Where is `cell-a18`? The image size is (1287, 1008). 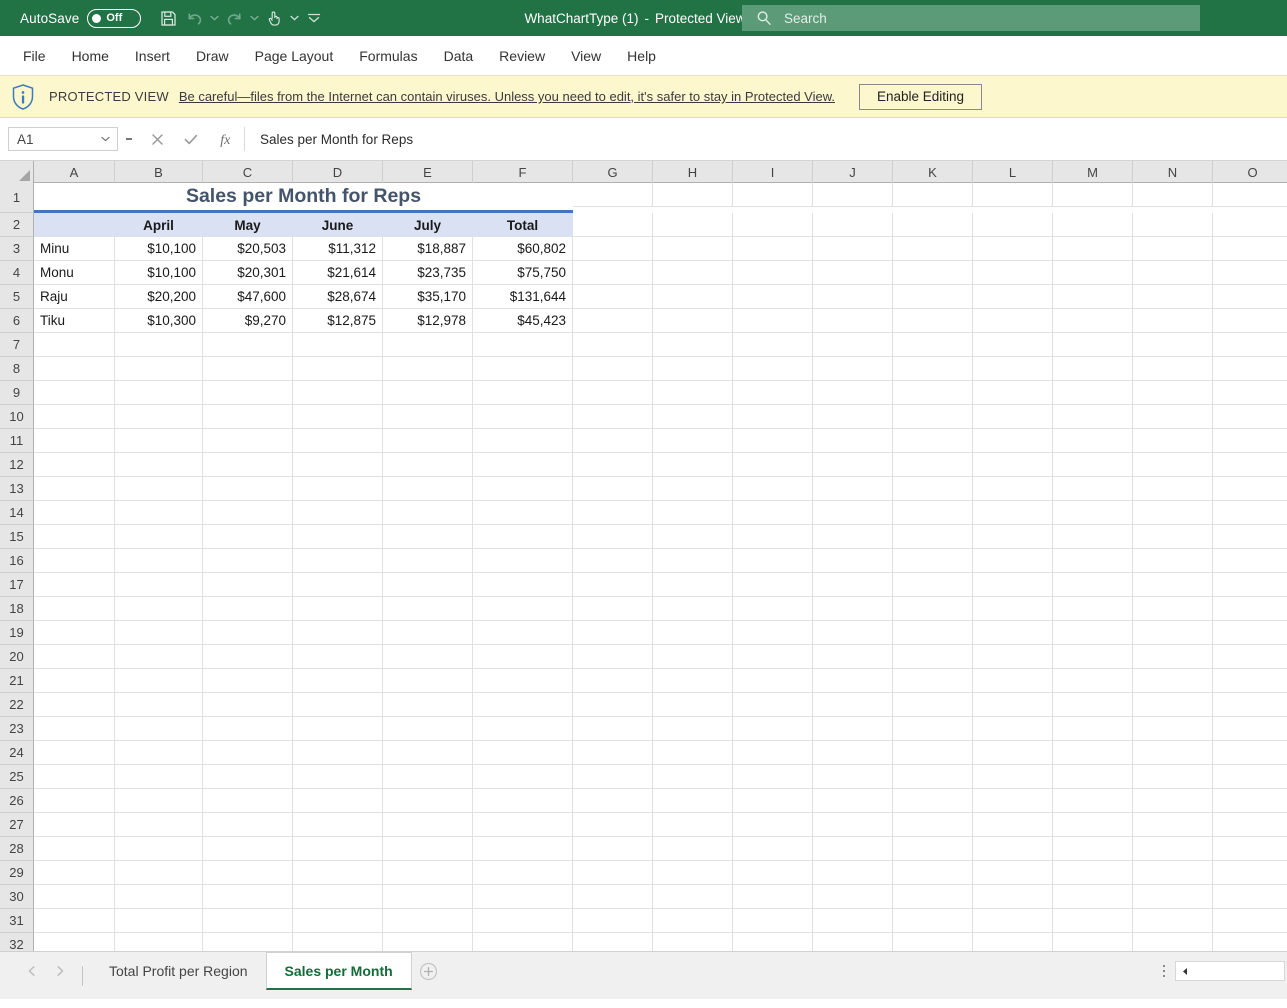 cell-a18 is located at coordinates (74, 609).